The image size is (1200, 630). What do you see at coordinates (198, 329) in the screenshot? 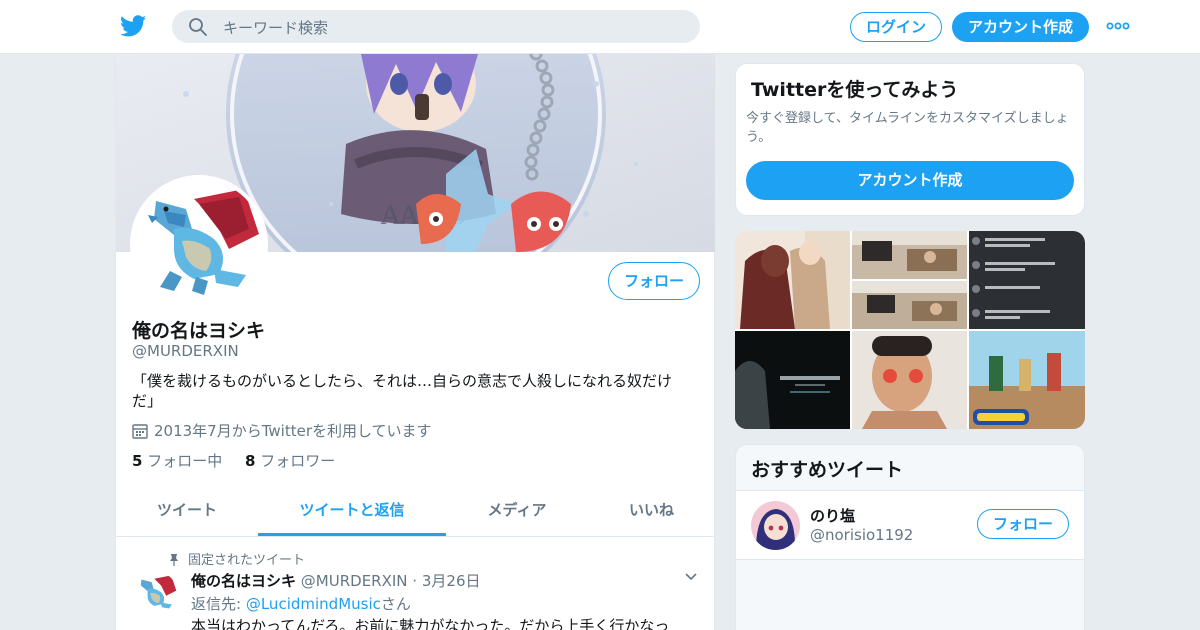
I see `profile-name: 俺の名はヨシキ` at bounding box center [198, 329].